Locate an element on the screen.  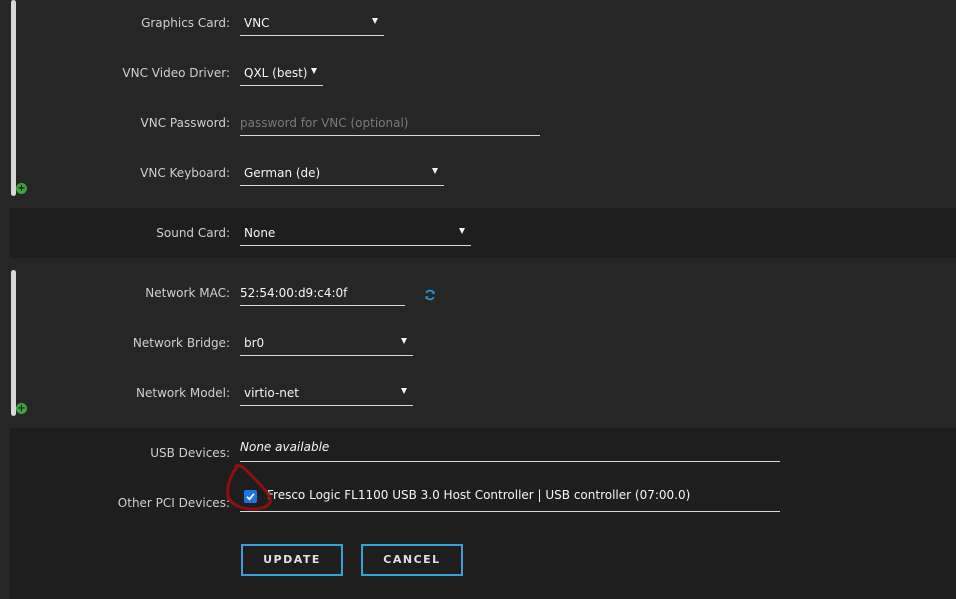
vnc-password-row: VNC Password is located at coordinates (483, 123).